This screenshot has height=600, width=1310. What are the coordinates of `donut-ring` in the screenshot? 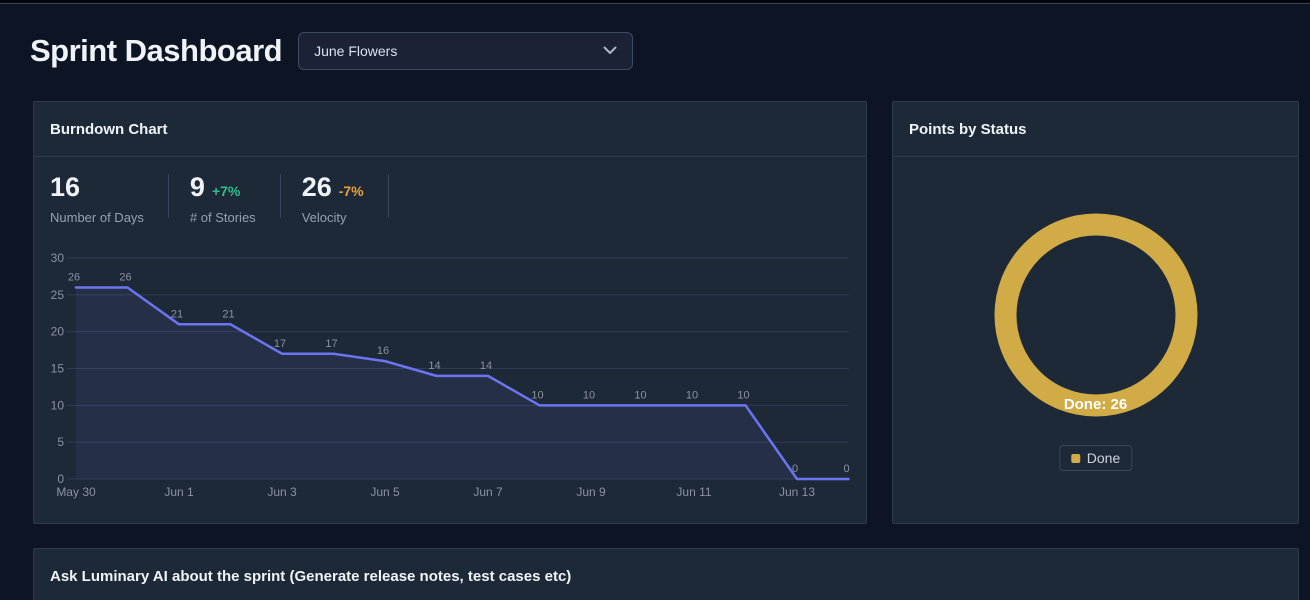 It's located at (1096, 315).